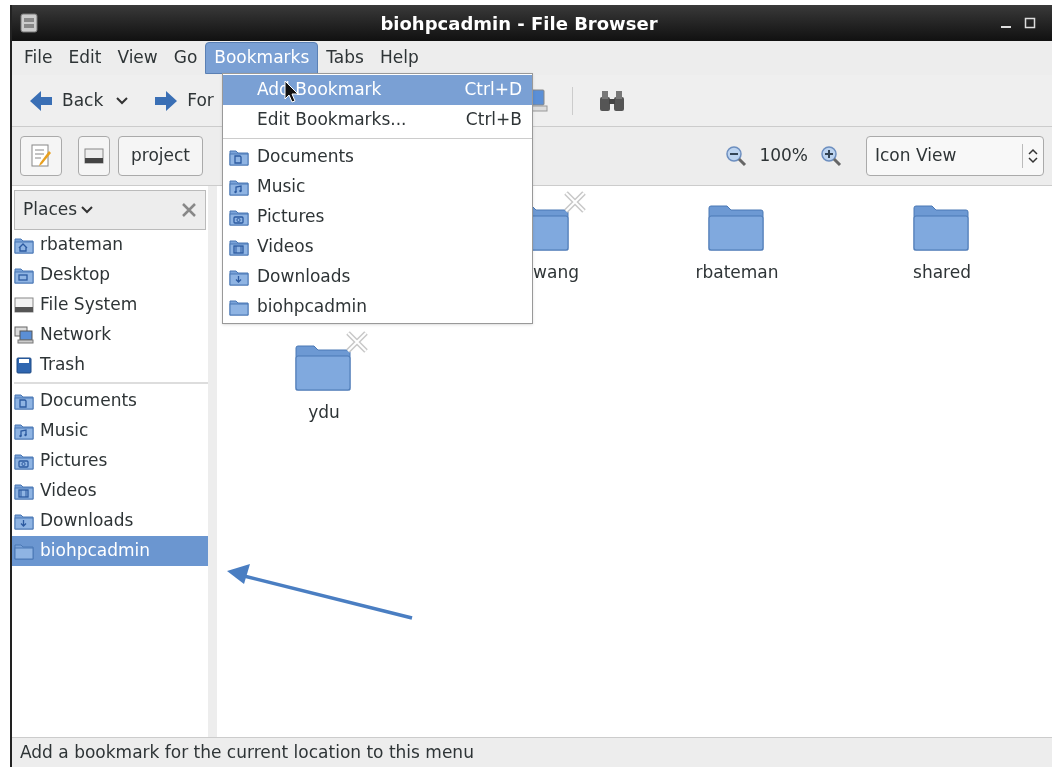  I want to click on menu-item: Videos, so click(377, 247).